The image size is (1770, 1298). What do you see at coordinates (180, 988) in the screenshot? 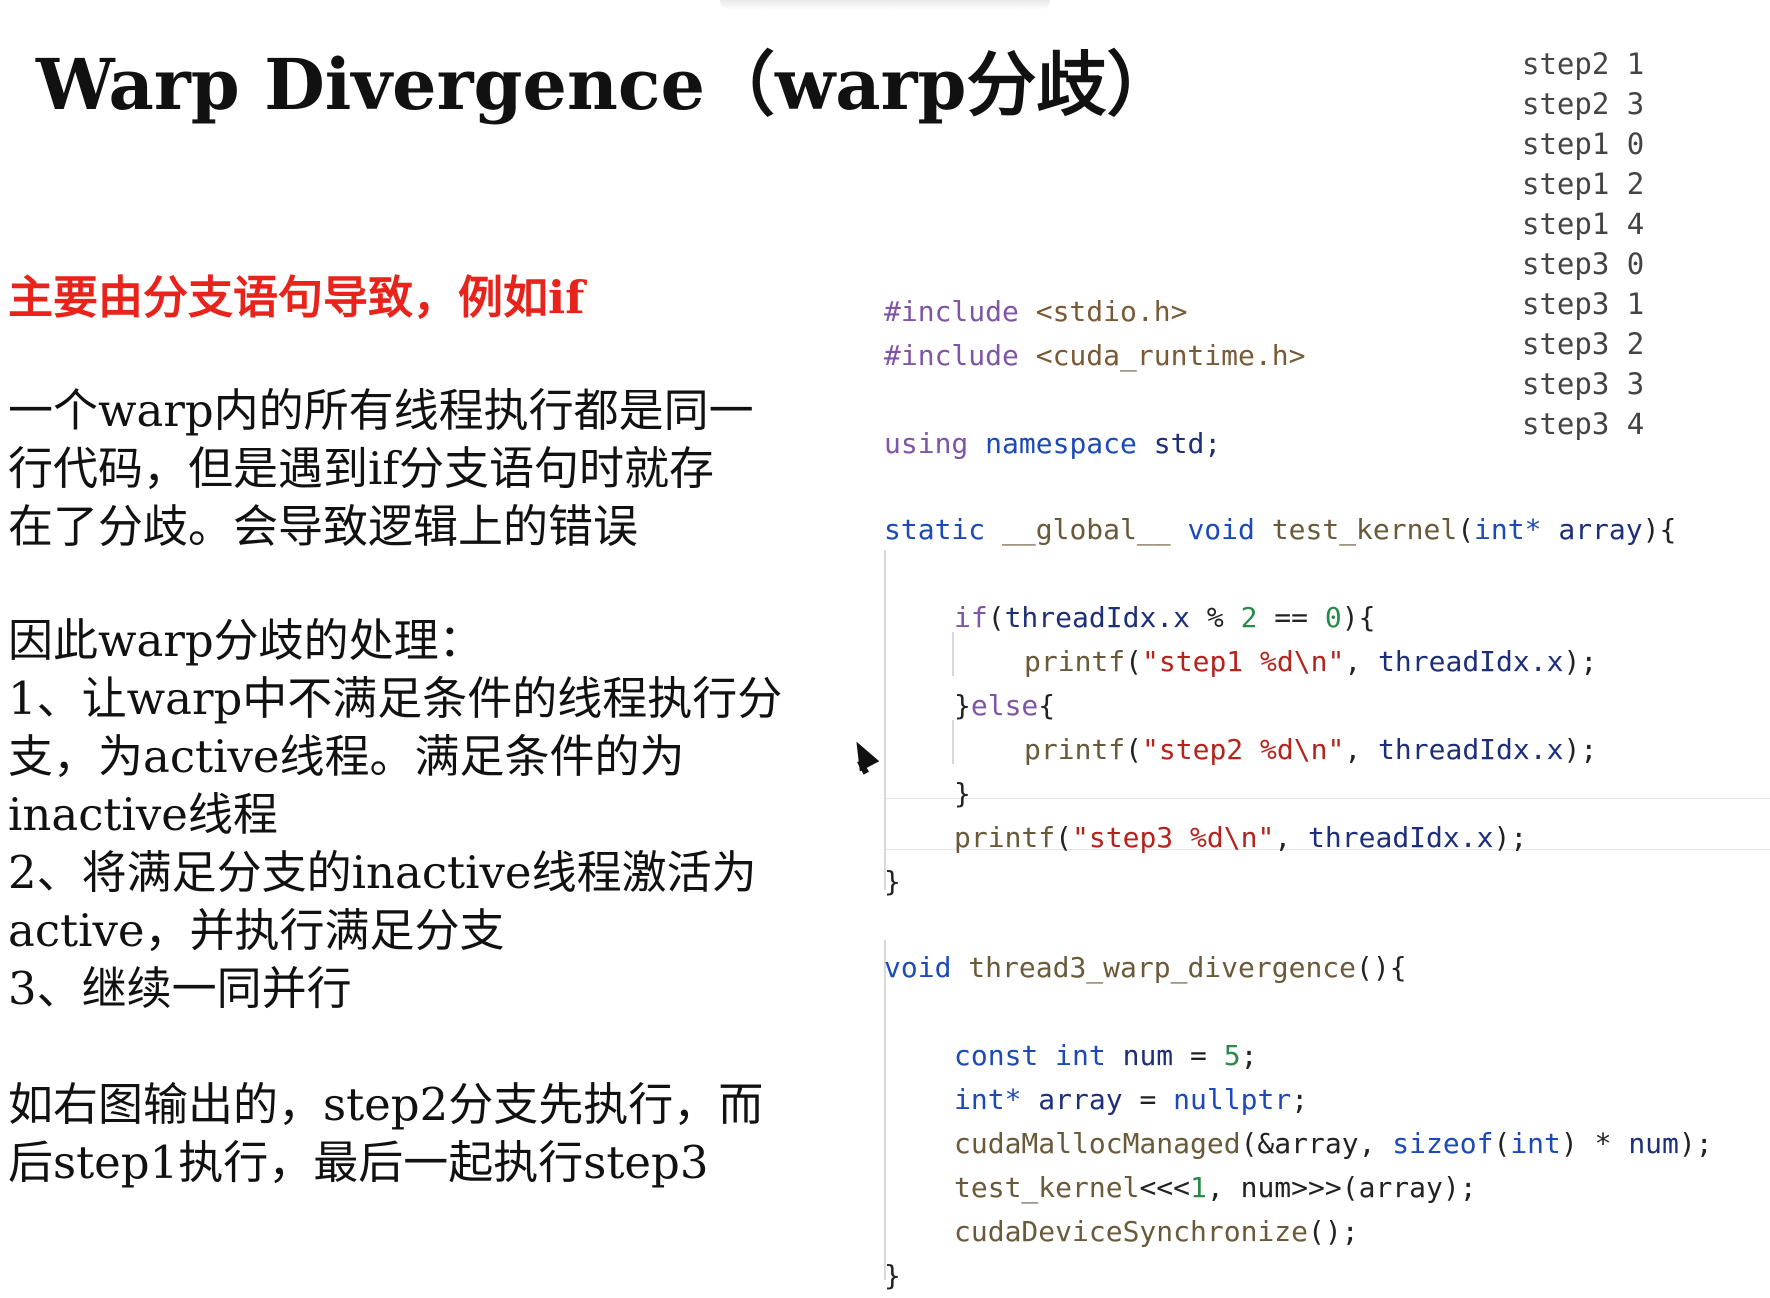
I see `paragraph-line: 3、继续一同并行` at bounding box center [180, 988].